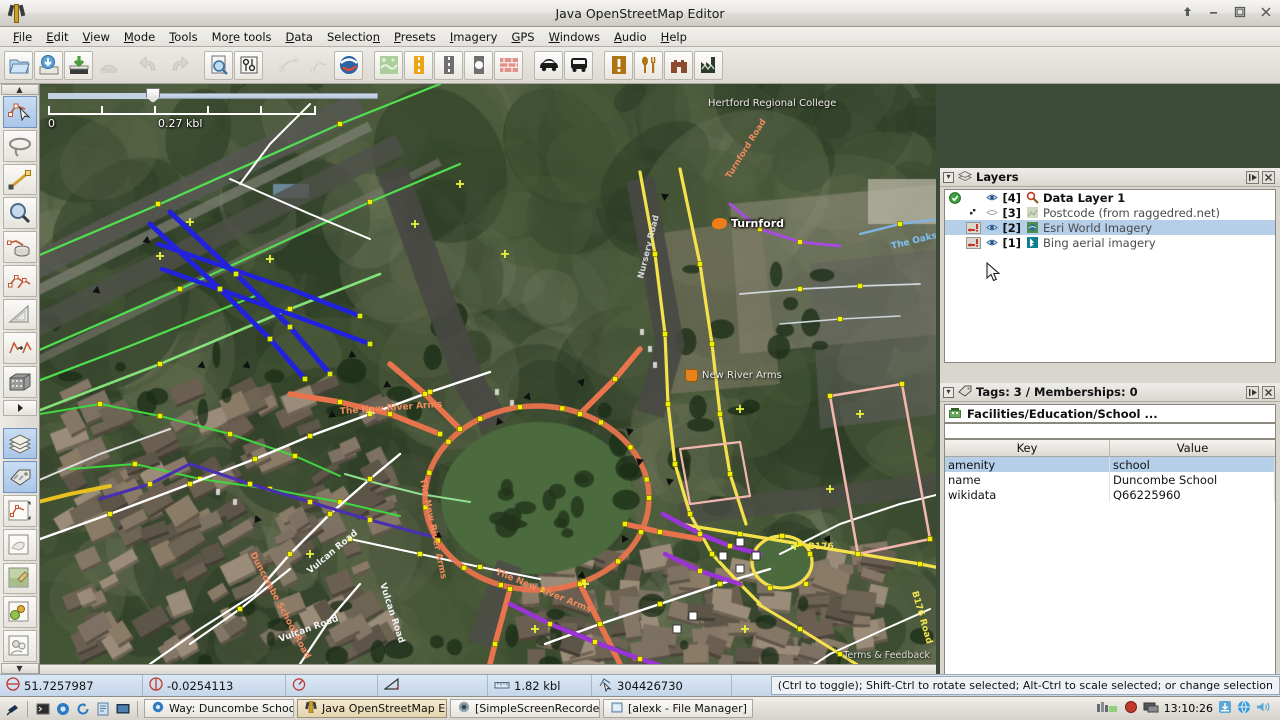 The width and height of the screenshot is (1280, 720). What do you see at coordinates (1027, 479) in the screenshot?
I see `tag-key: name` at bounding box center [1027, 479].